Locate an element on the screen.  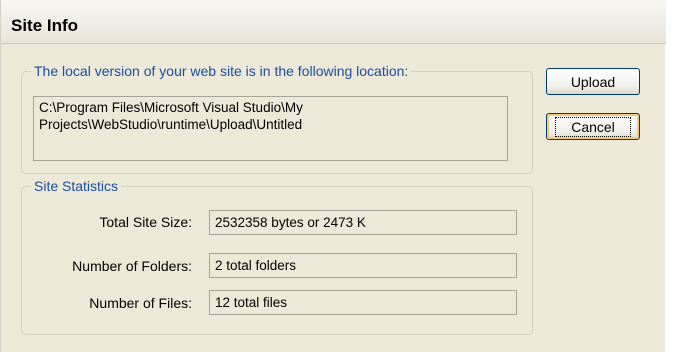
upload-button: Upload is located at coordinates (593, 81).